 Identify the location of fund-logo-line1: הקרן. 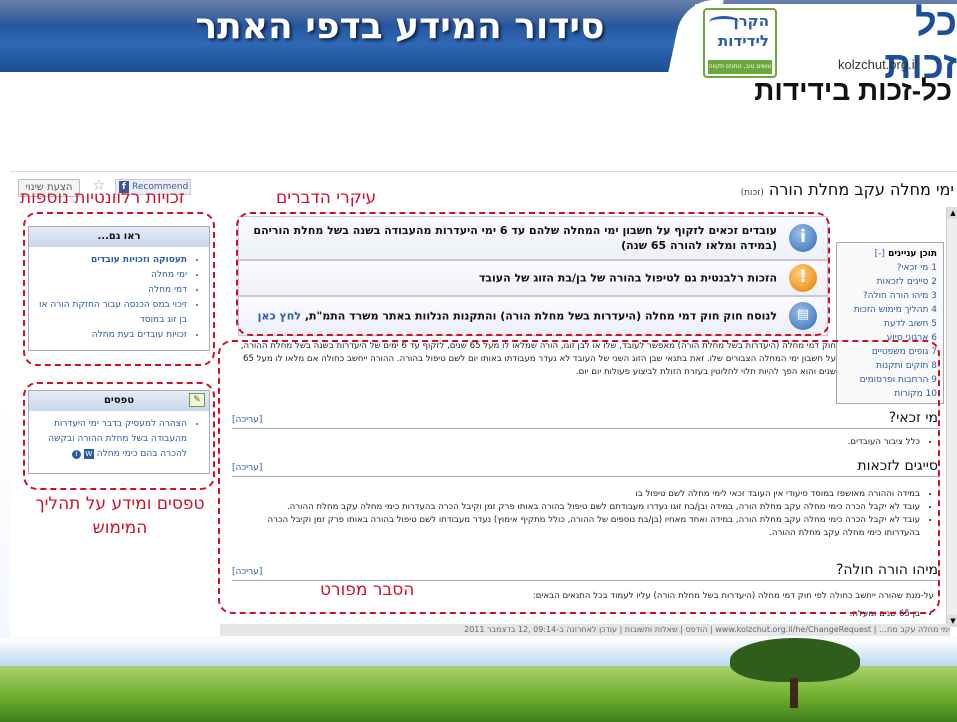
(751, 21).